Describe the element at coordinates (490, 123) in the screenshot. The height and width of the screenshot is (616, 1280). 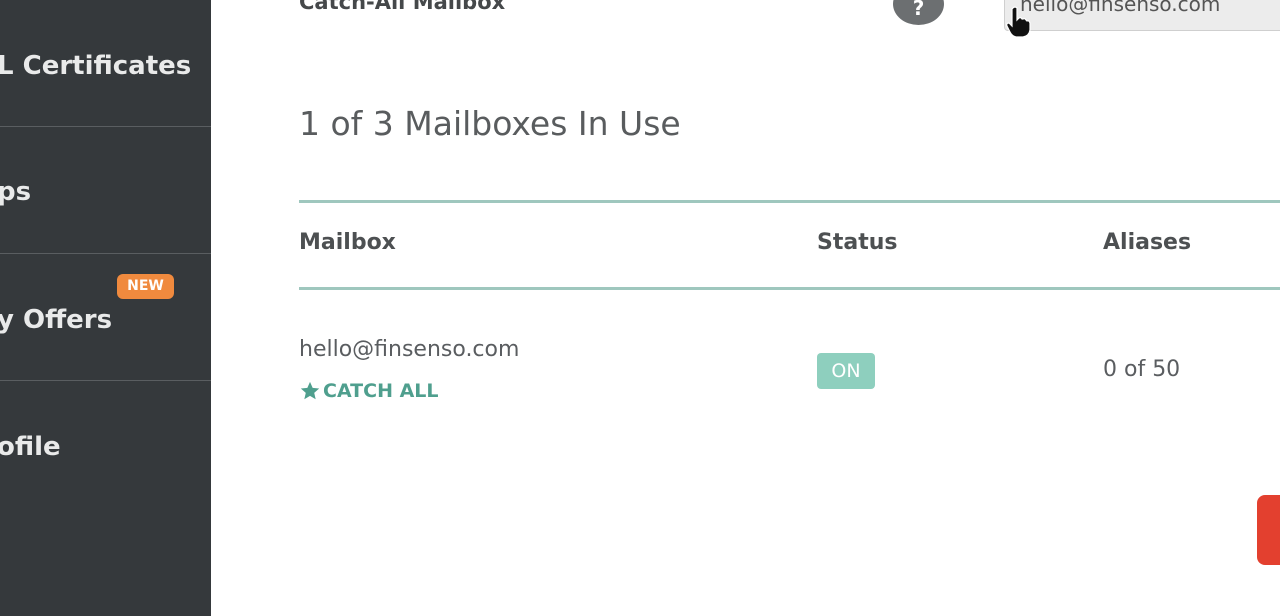
I see `mailbox-usage-title: 1 of 3 Mailboxes In Use` at that location.